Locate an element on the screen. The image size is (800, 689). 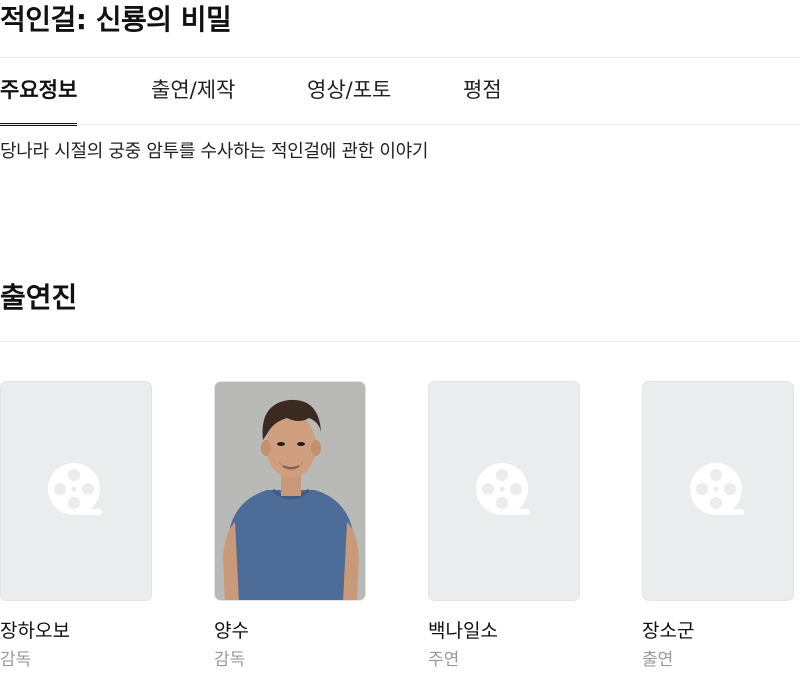
cast-name: 장하오보 is located at coordinates (35, 631).